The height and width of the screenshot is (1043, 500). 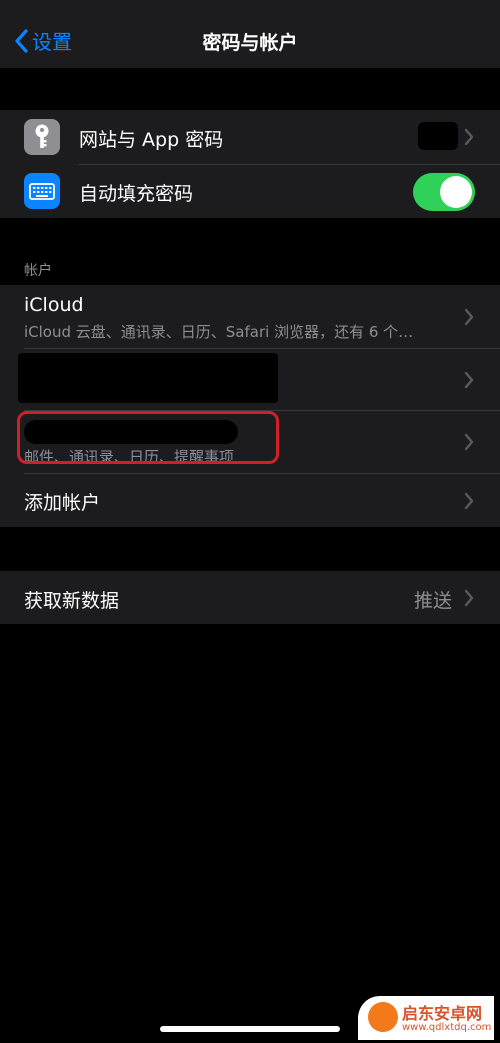 What do you see at coordinates (250, 1029) in the screenshot?
I see `home-indicator` at bounding box center [250, 1029].